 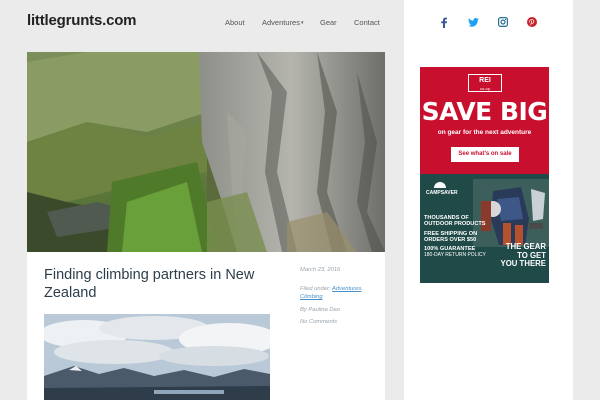 I want to click on nav-item-adventures: Adventures▾, so click(x=282, y=22).